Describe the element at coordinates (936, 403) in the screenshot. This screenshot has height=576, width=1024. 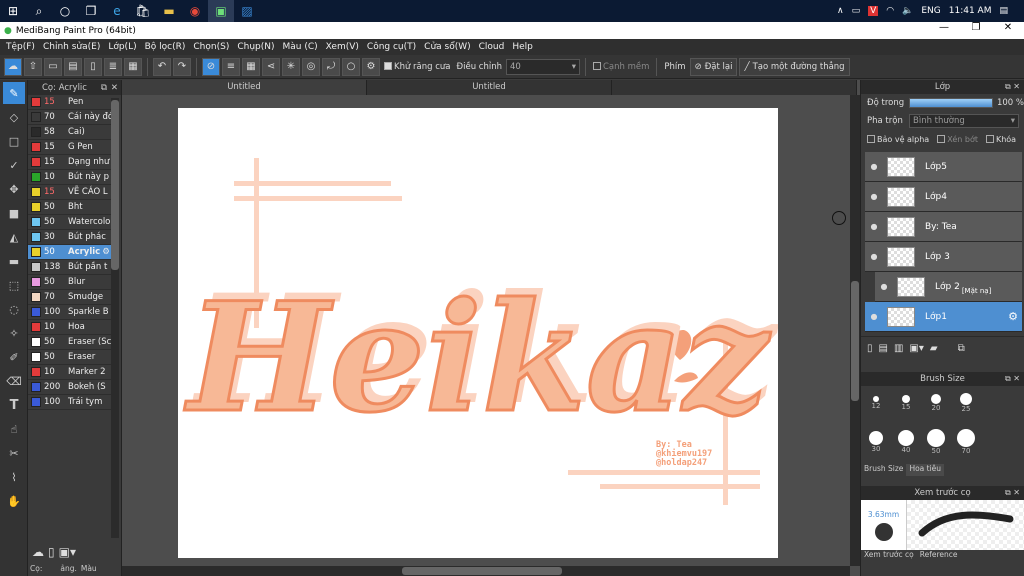
I see `brush-size-cell: 20` at that location.